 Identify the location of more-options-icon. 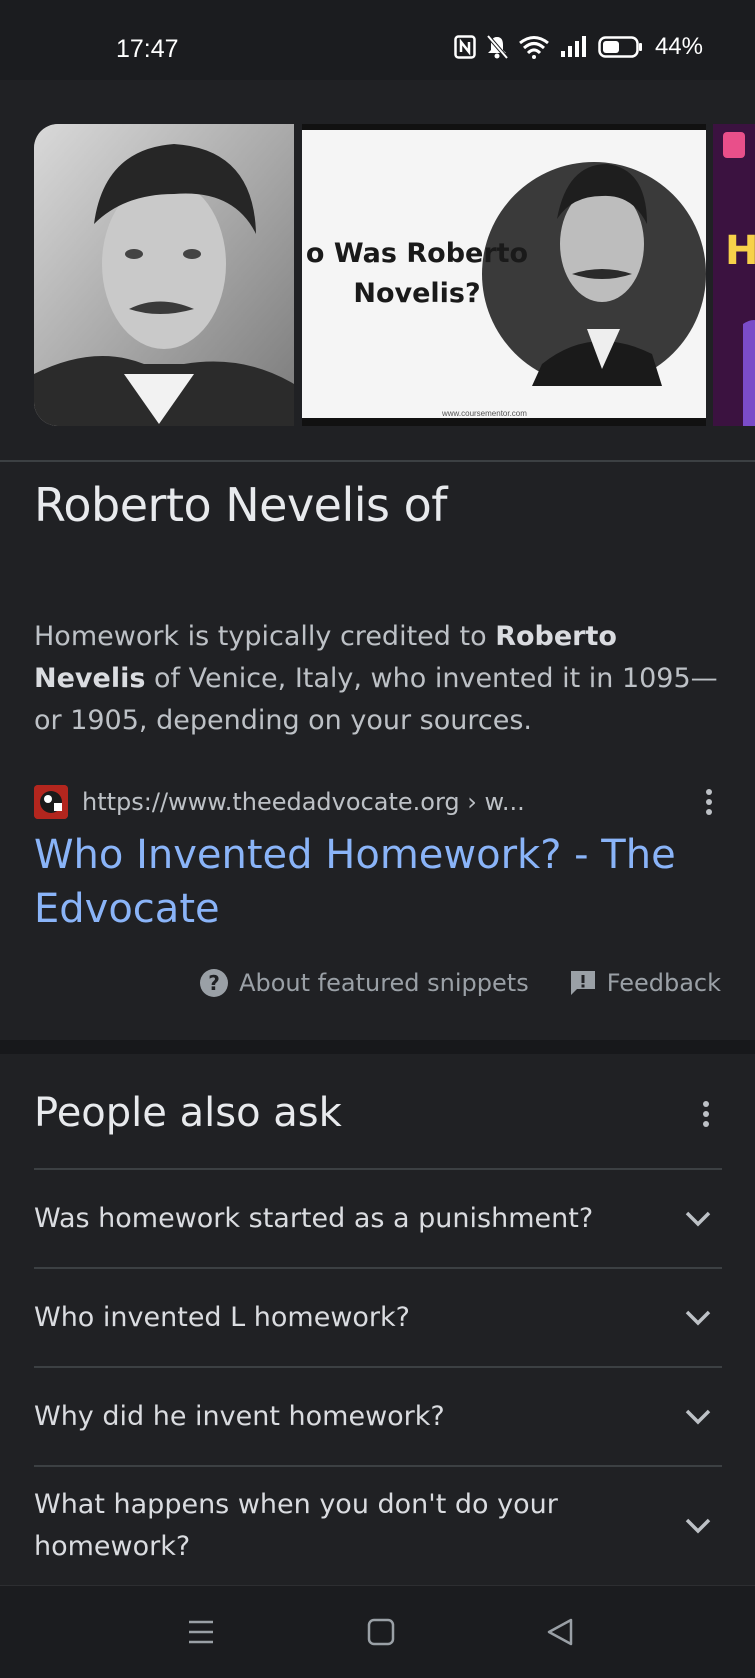
(709, 802).